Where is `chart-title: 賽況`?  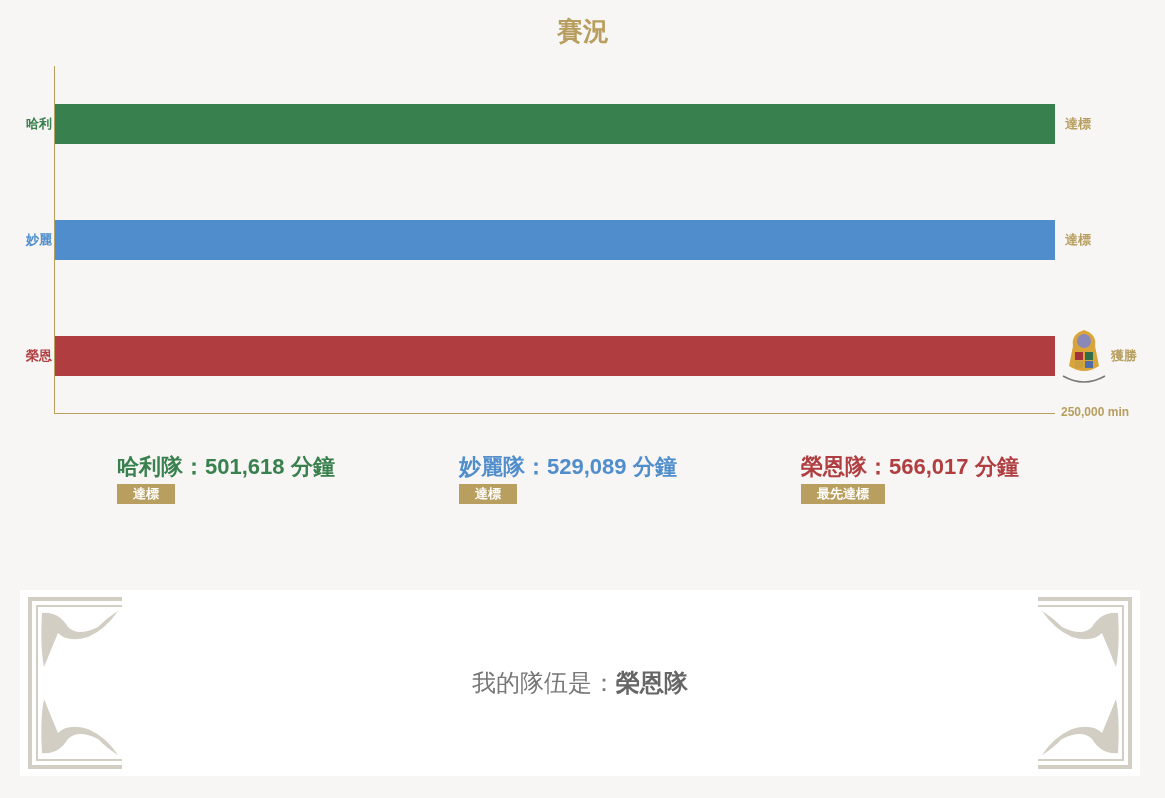 chart-title: 賽況 is located at coordinates (582, 31).